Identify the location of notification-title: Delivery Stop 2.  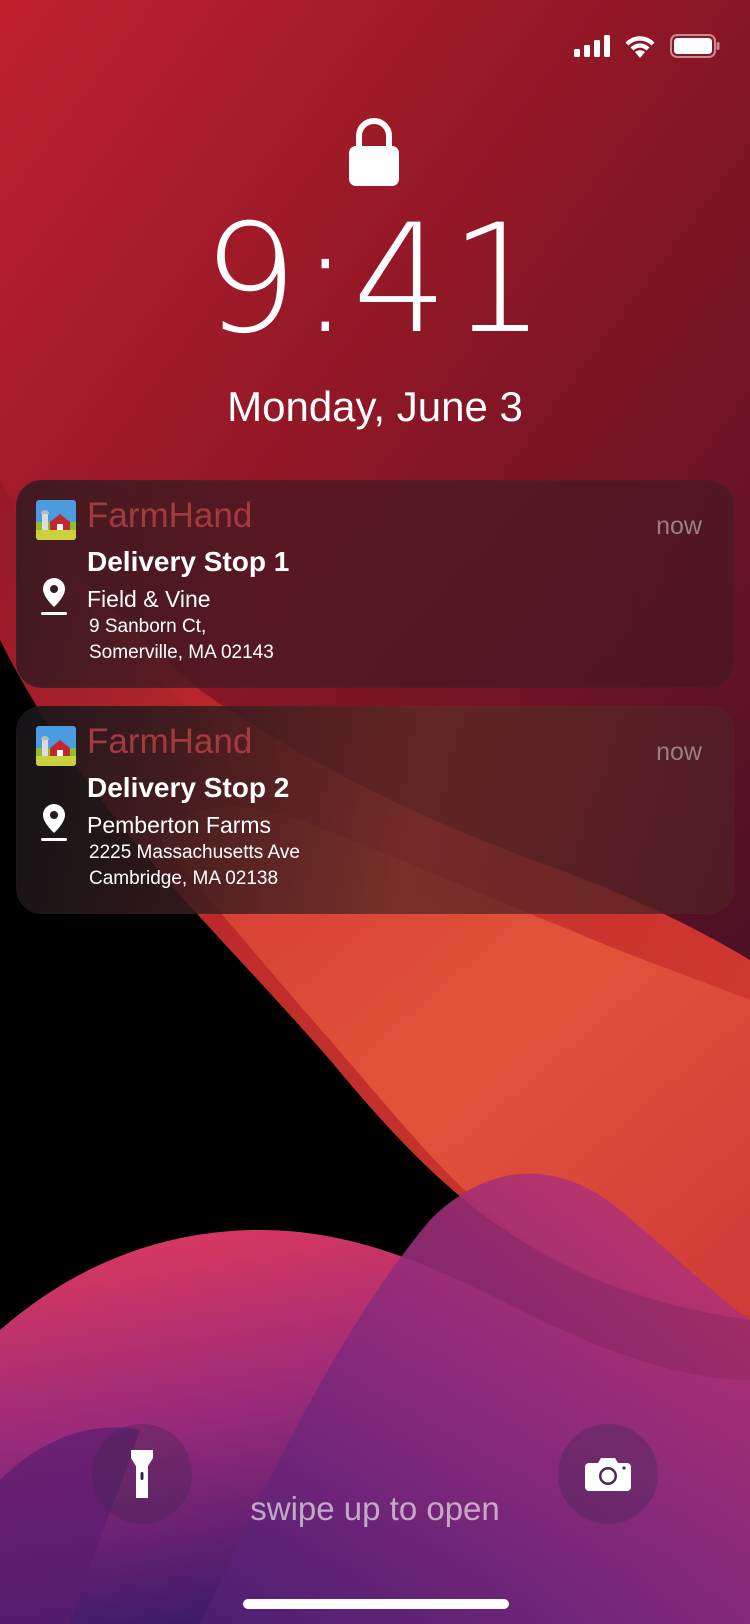
(188, 787).